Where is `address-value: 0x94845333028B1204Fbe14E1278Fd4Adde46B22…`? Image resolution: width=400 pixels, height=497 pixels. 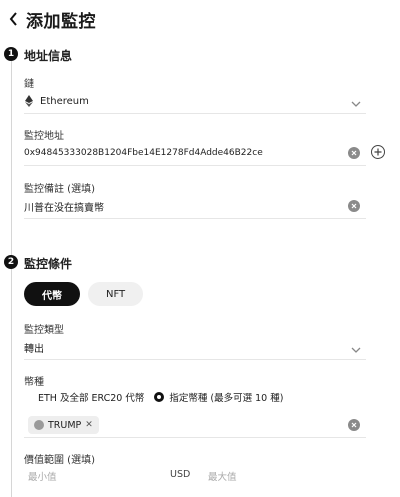
address-value: 0x94845333028B1204Fbe14E1278Fd4Adde46B22… is located at coordinates (143, 153).